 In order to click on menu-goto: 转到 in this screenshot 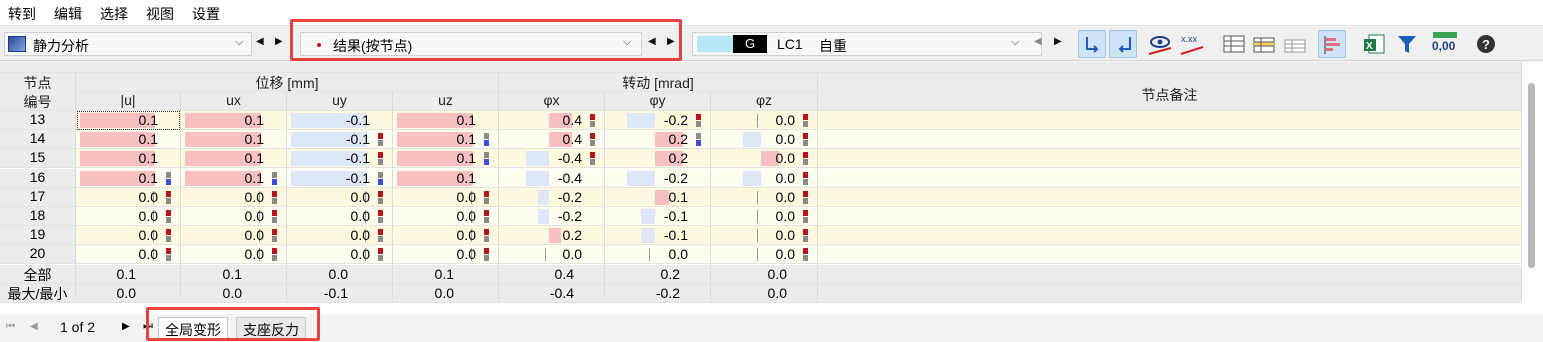, I will do `click(22, 14)`.